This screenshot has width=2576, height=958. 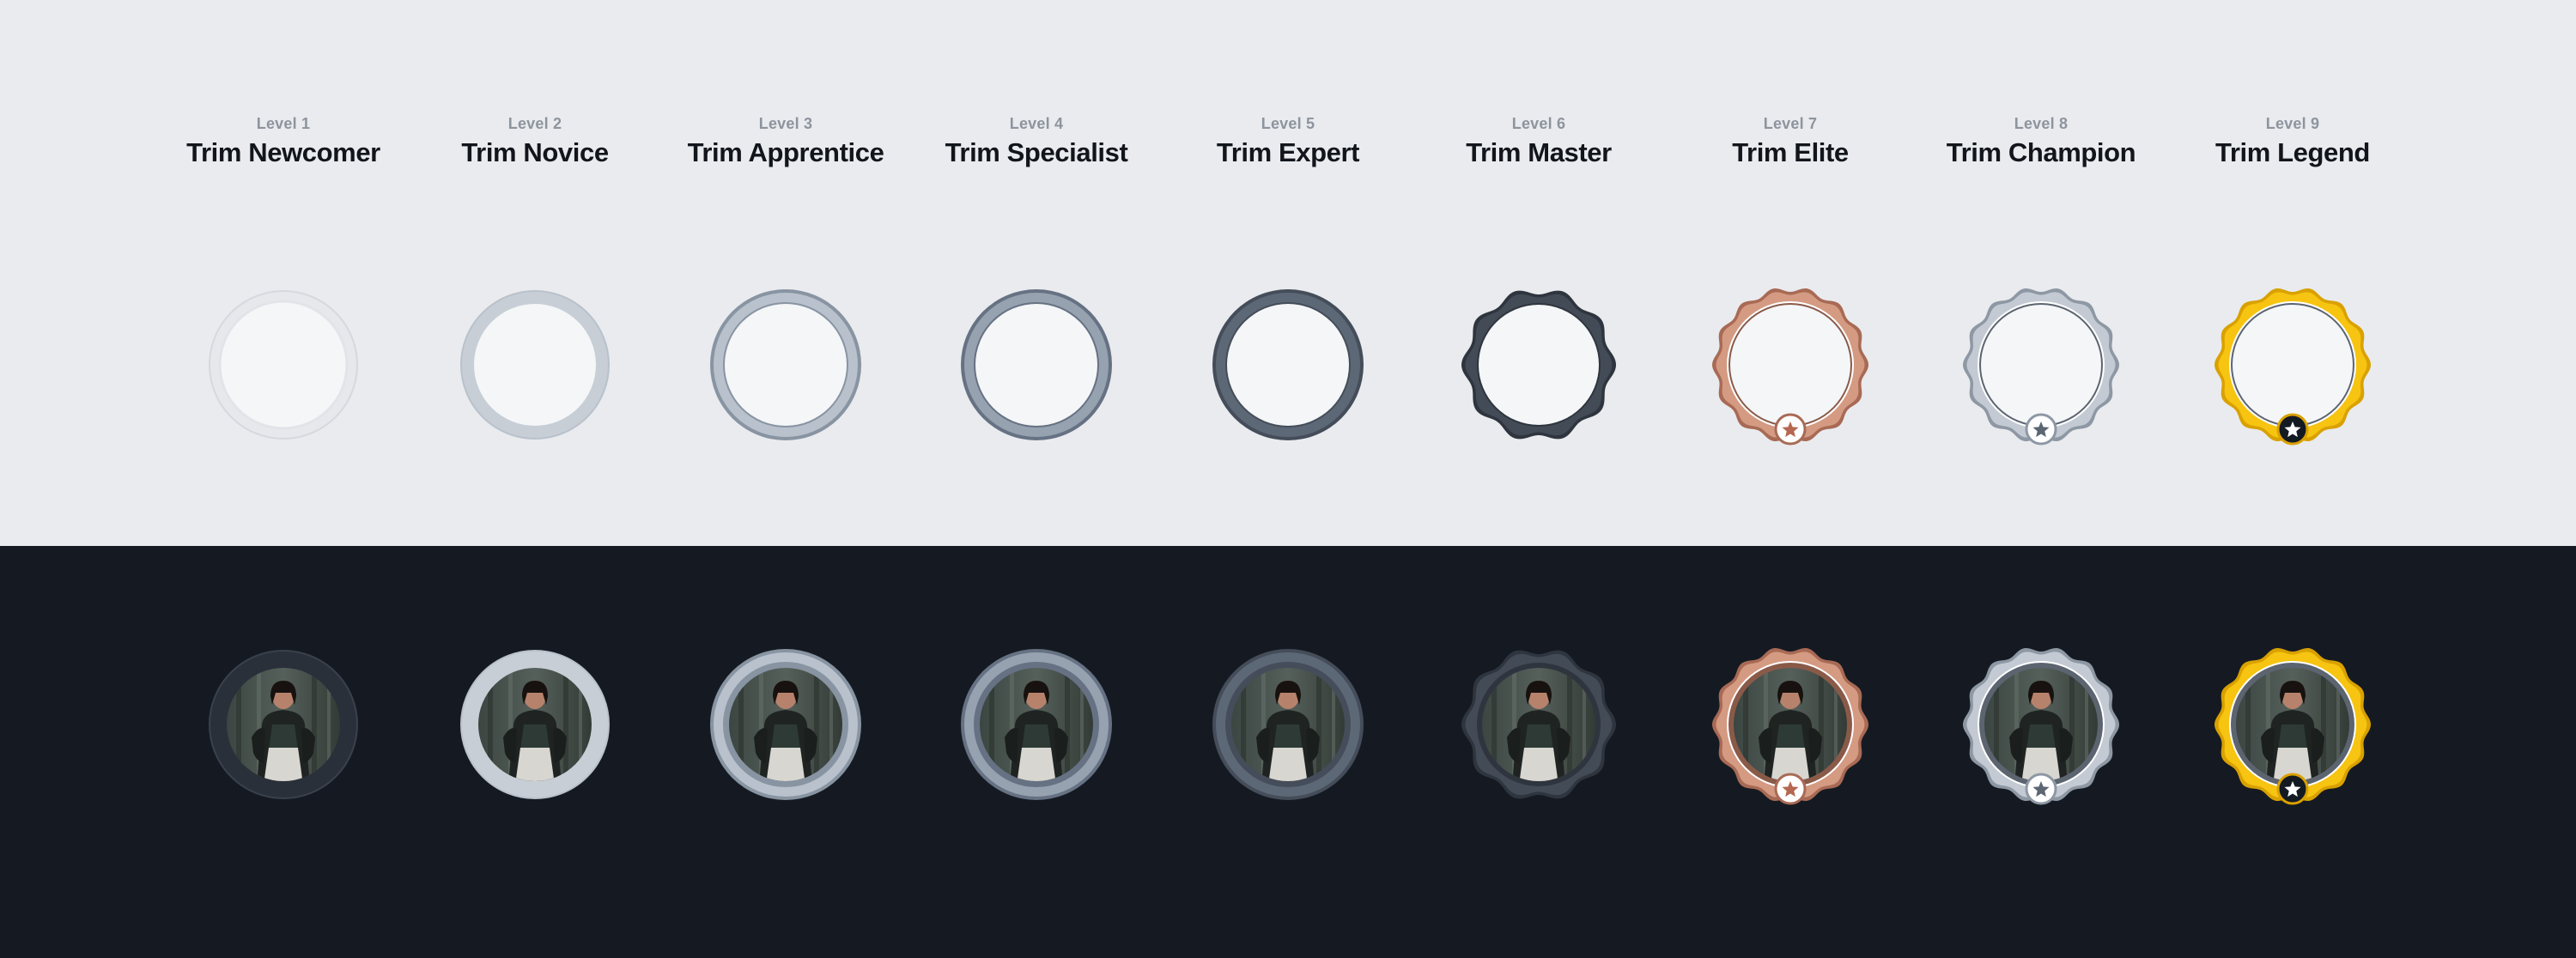 I want to click on level-number: Level 8, so click(x=2041, y=123).